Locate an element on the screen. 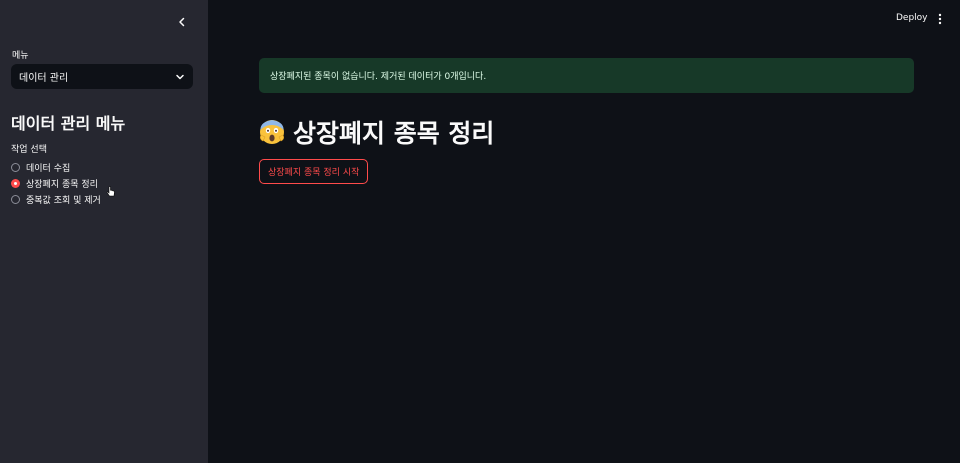  task-radio-group: 데이터 수집 상장폐지 종목 정리 중복값 조회 및 제거 is located at coordinates (56, 183).